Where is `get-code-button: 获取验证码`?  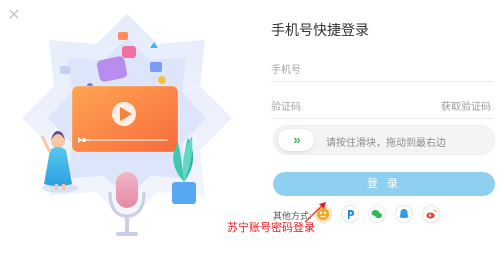
get-code-button: 获取验证码 is located at coordinates (466, 105).